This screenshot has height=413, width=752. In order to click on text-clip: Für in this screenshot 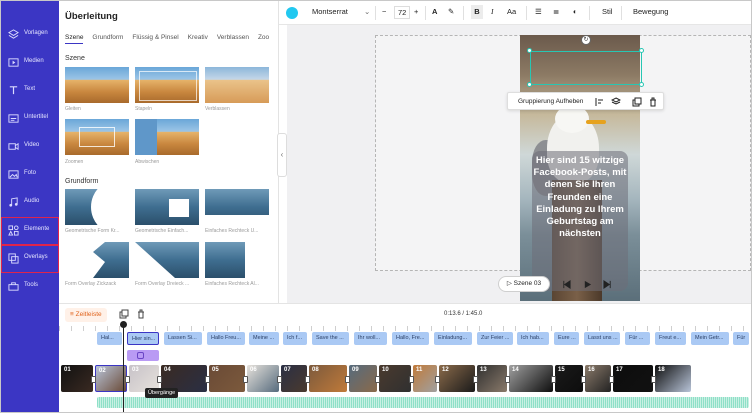, I will do `click(741, 338)`.